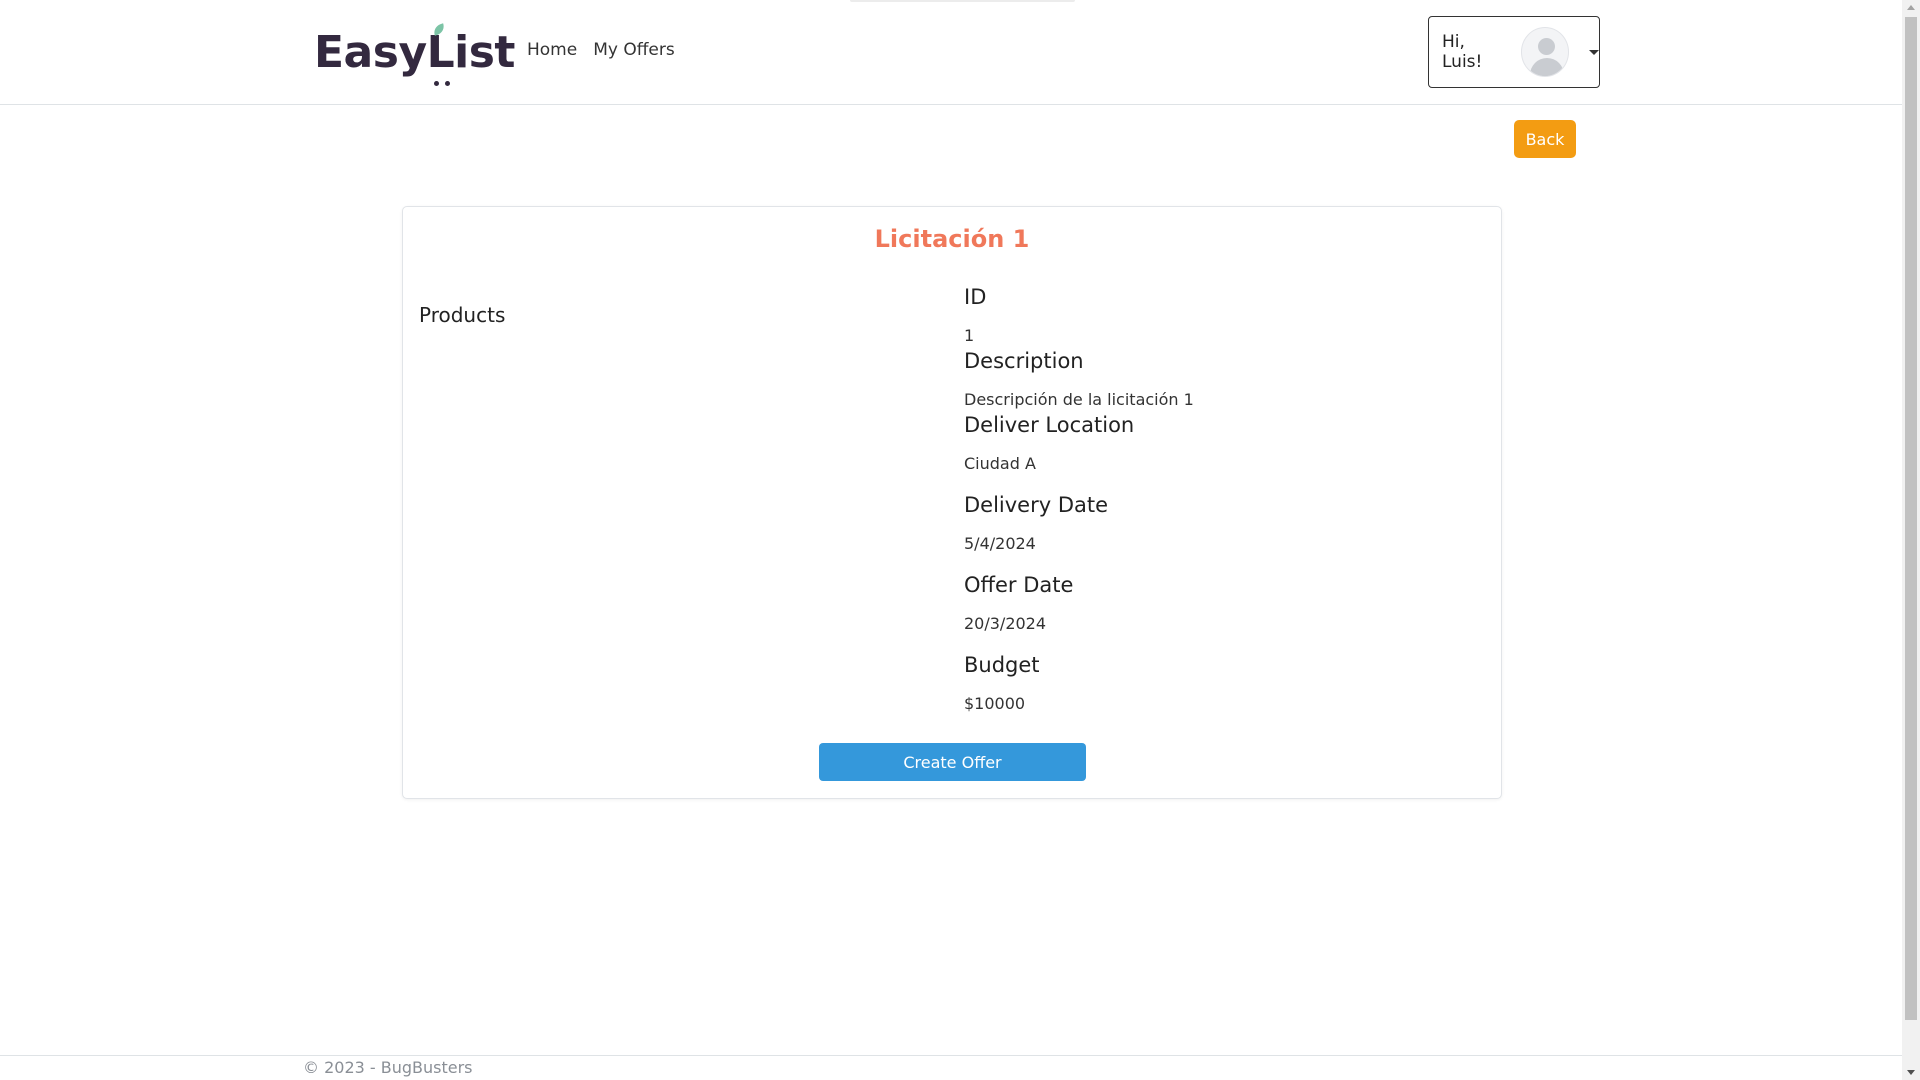 This screenshot has height=1080, width=1920. I want to click on avatar, so click(1544, 52).